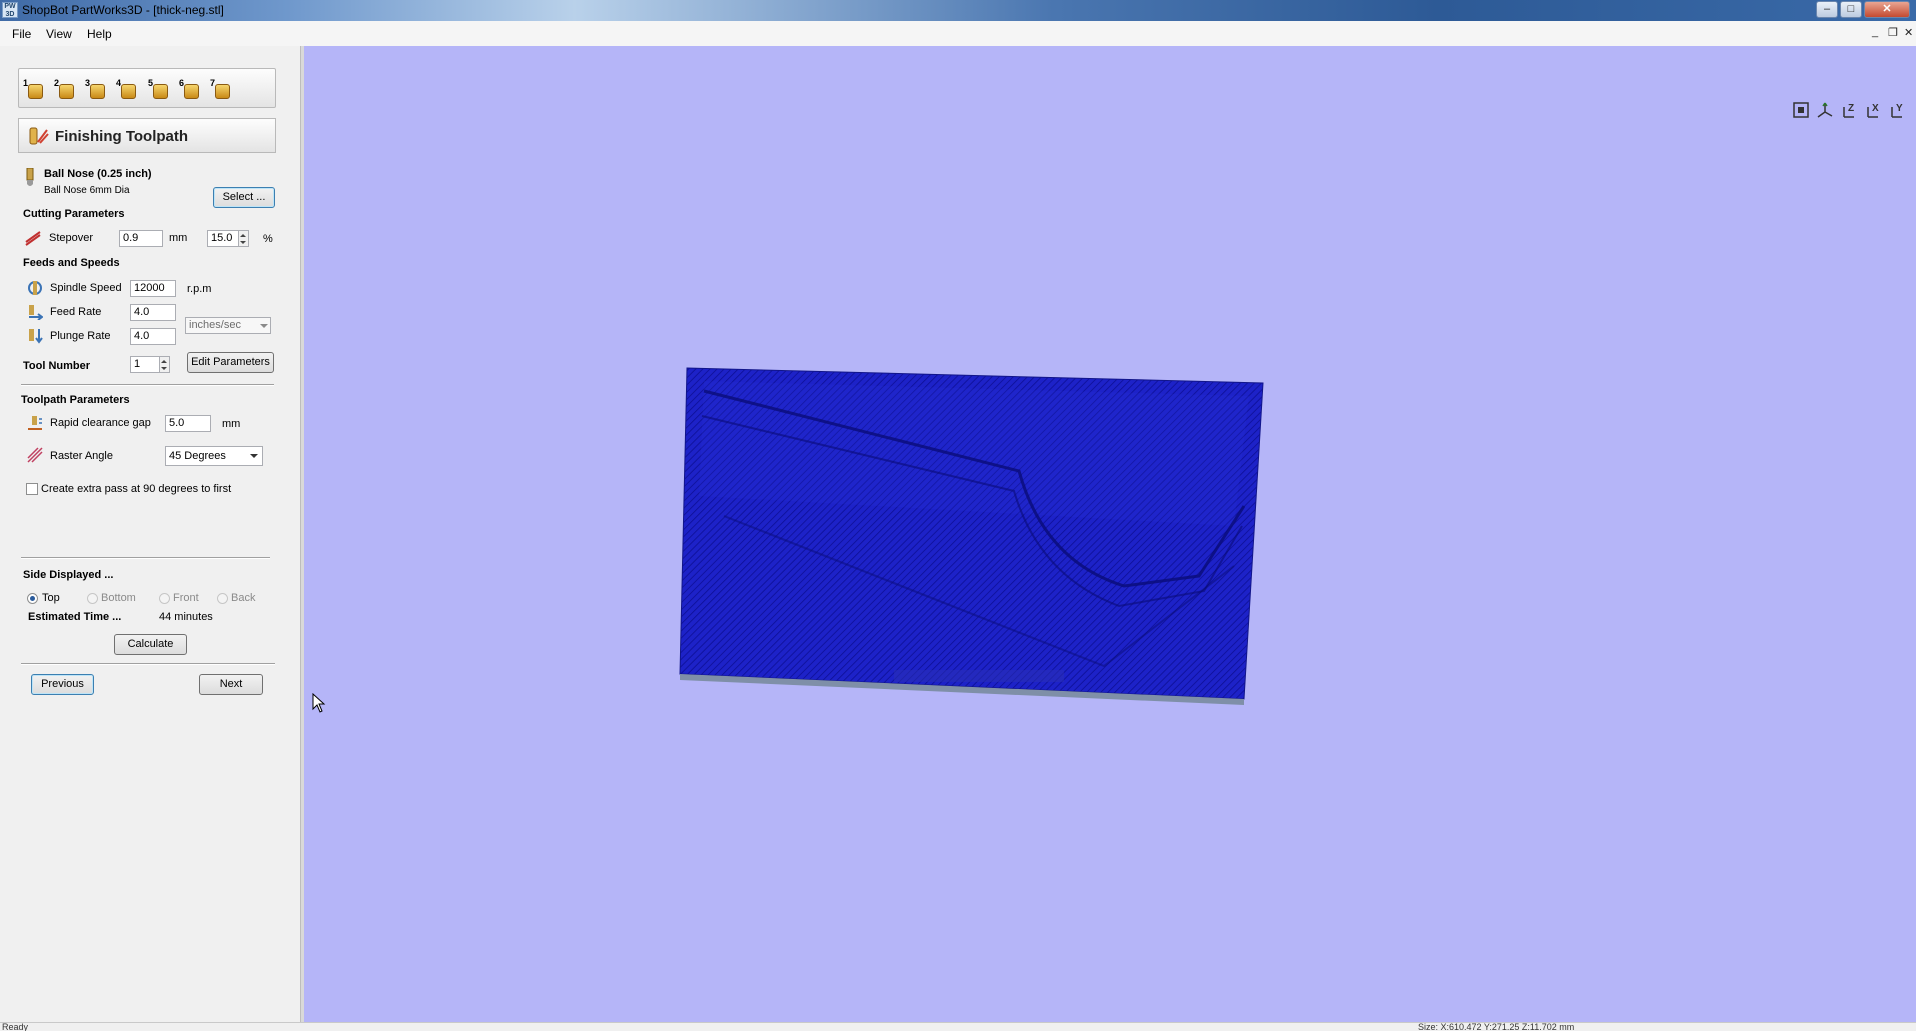 Image resolution: width=1916 pixels, height=1031 pixels. Describe the element at coordinates (153, 288) in the screenshot. I see `spindle-speed-field: 12000` at that location.